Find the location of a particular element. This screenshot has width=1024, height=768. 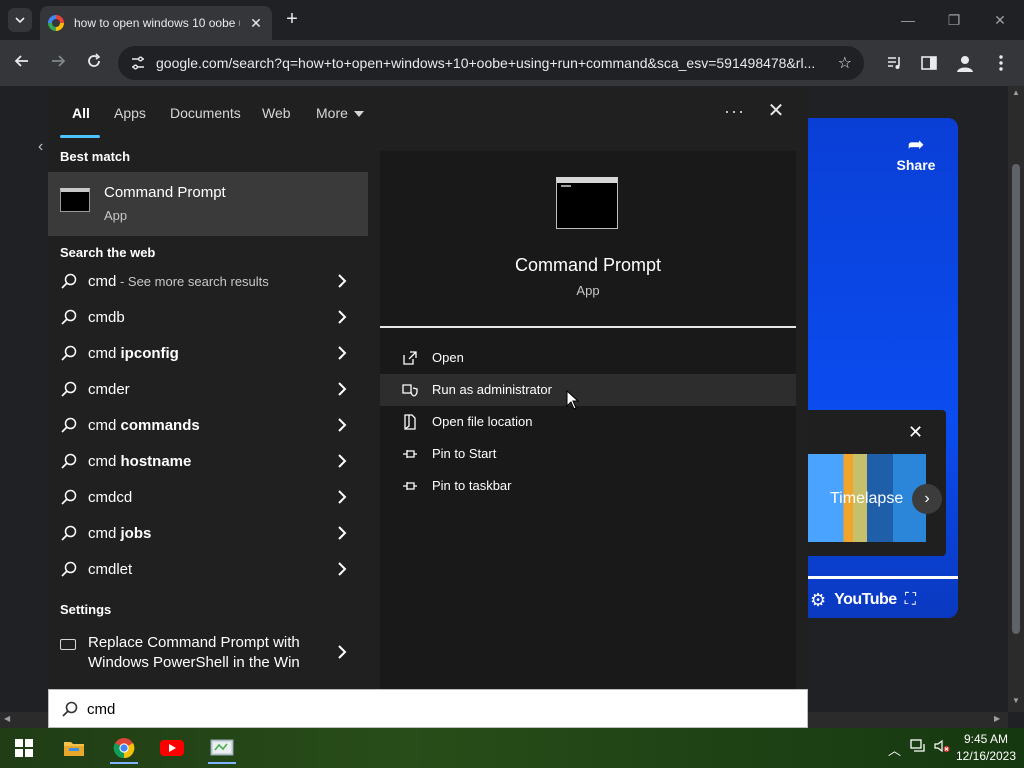

taskbar-youtube is located at coordinates (172, 748).